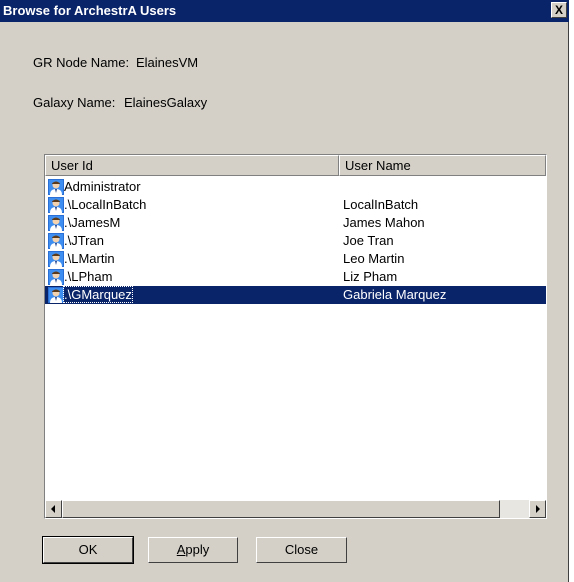 Image resolution: width=574 pixels, height=582 pixels. Describe the element at coordinates (295, 187) in the screenshot. I see `table-row: Administrator` at that location.